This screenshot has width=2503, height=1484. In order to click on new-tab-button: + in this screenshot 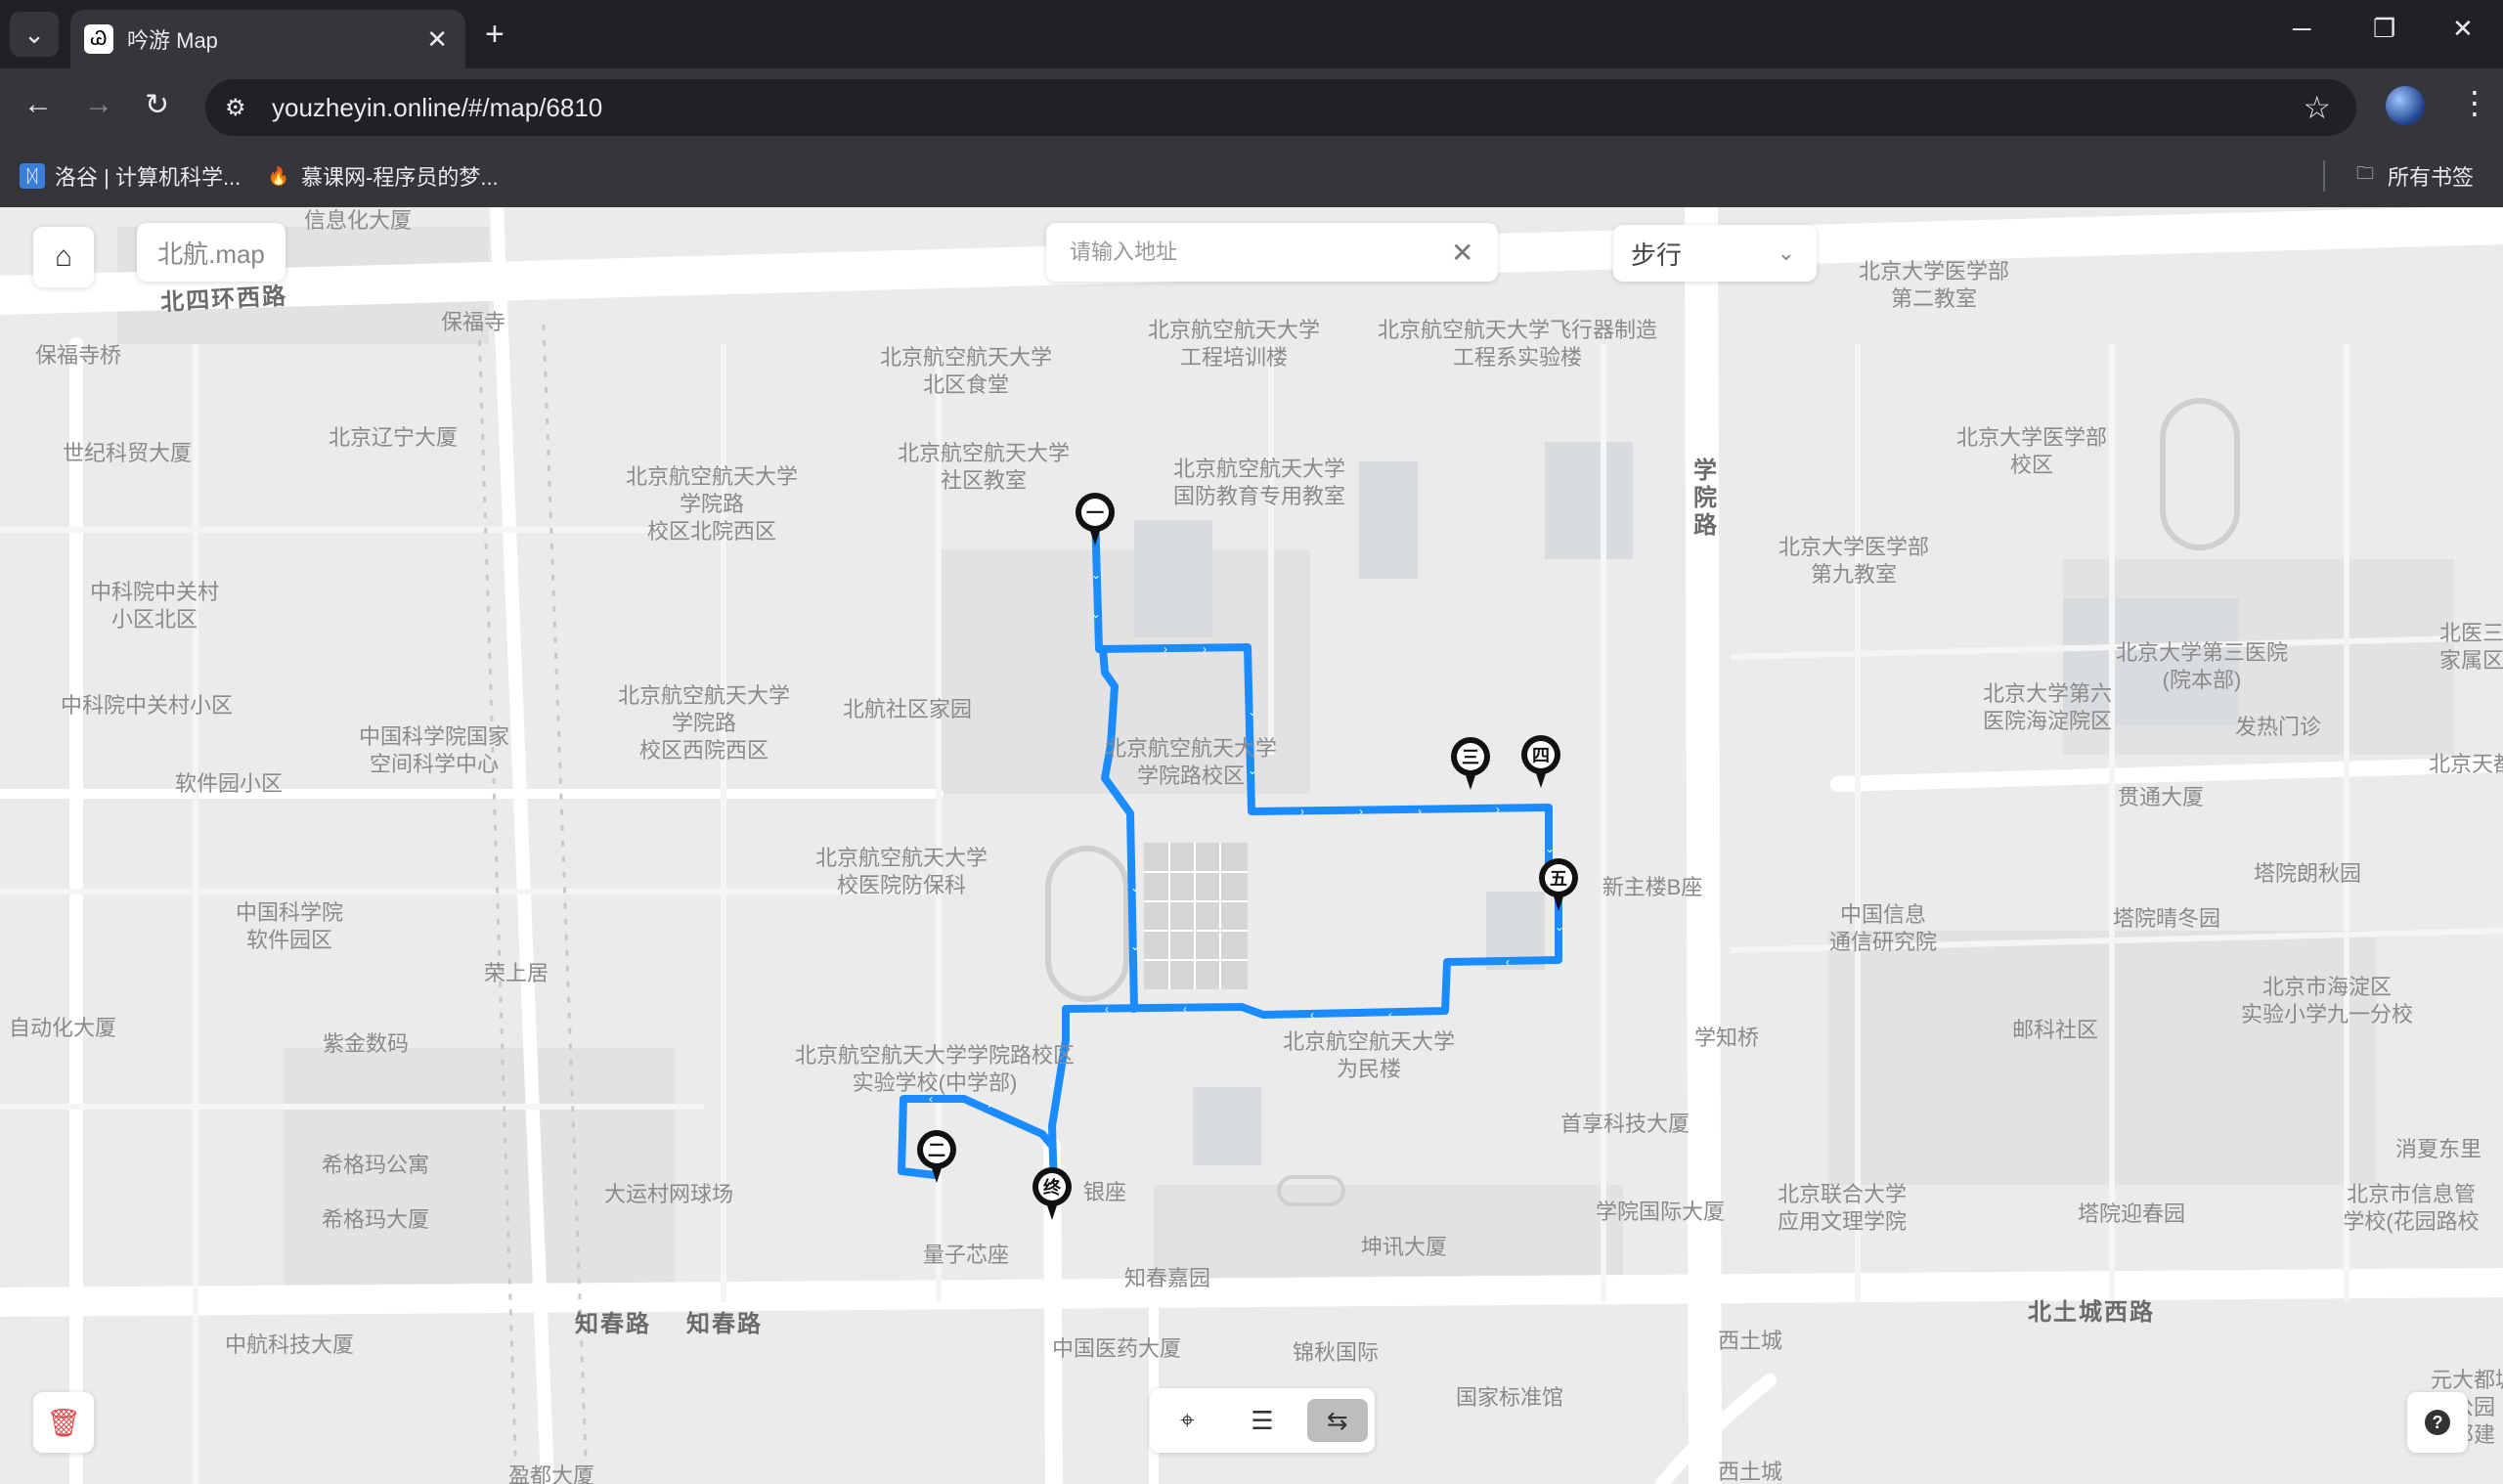, I will do `click(495, 35)`.